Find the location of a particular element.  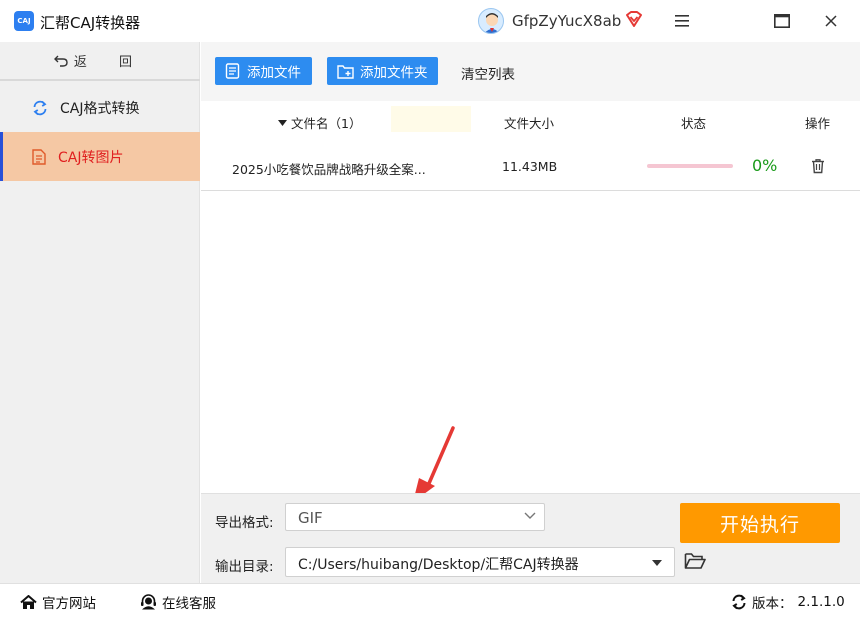

format-label: 导出格式: is located at coordinates (244, 523).